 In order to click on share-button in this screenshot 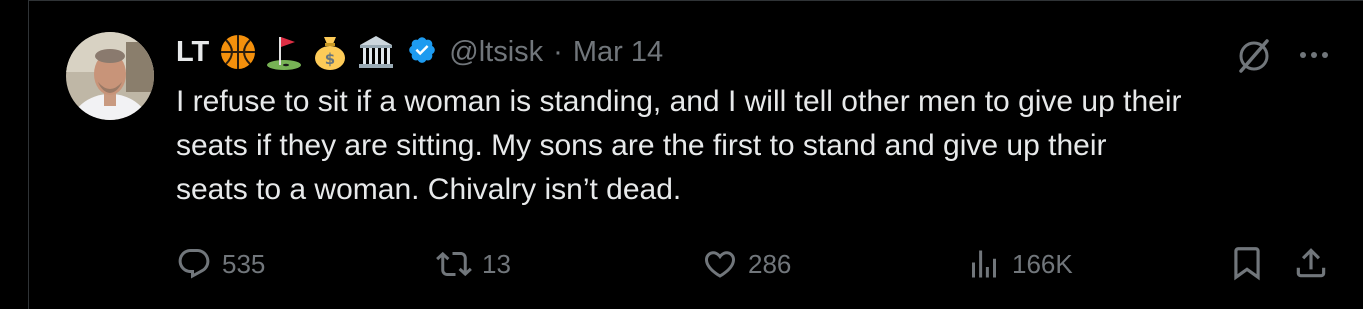, I will do `click(1312, 264)`.